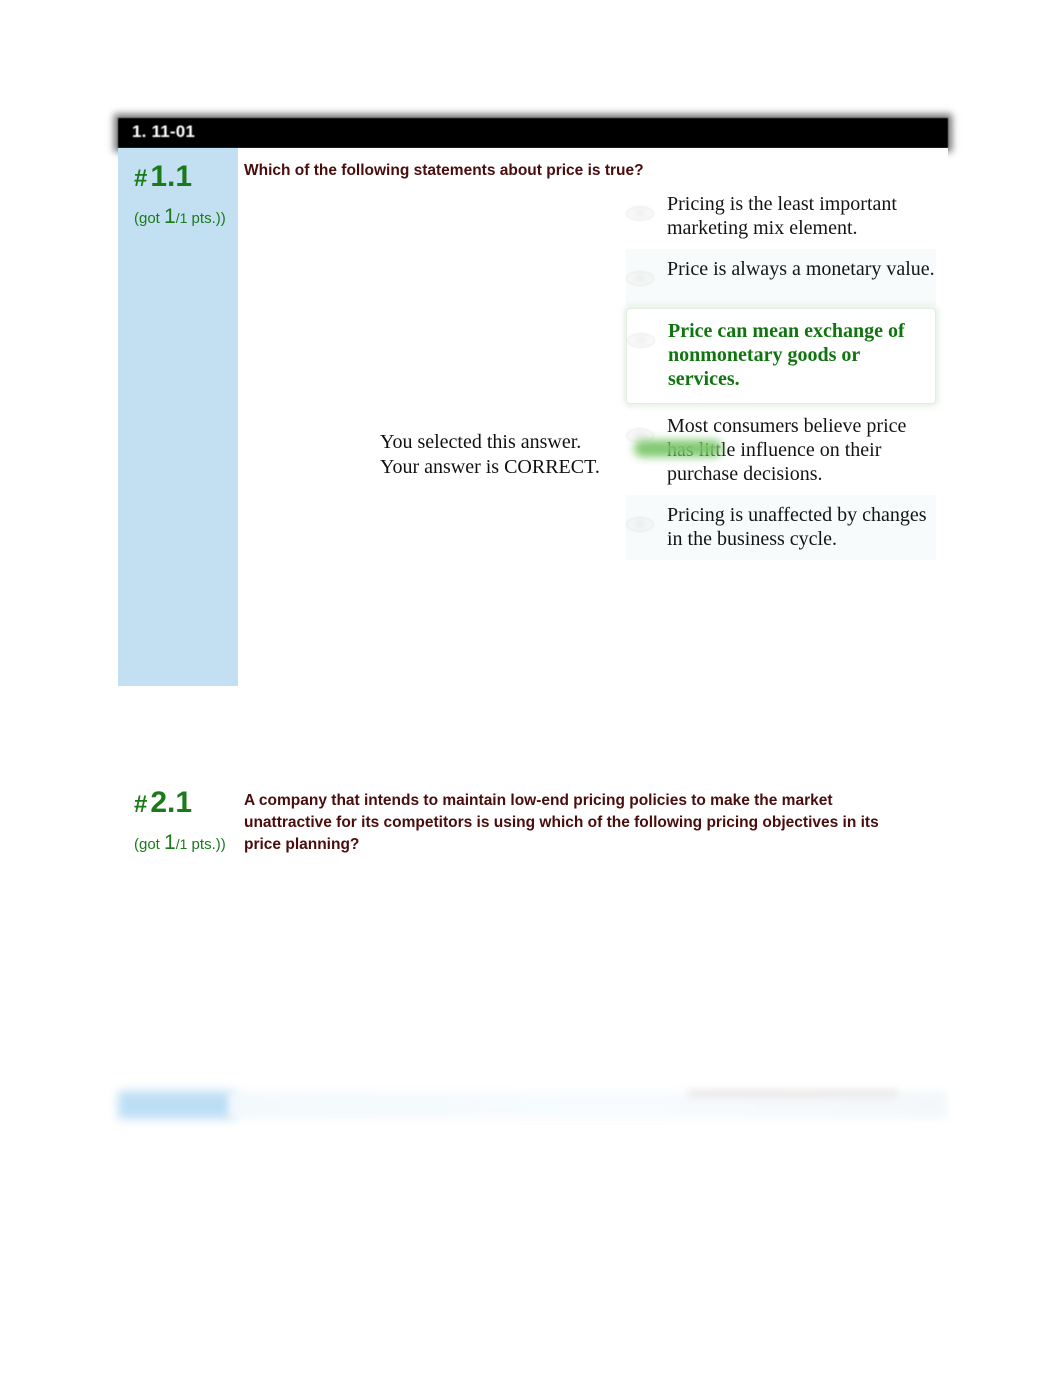  What do you see at coordinates (171, 176) in the screenshot?
I see `question-number-value: 1.1` at bounding box center [171, 176].